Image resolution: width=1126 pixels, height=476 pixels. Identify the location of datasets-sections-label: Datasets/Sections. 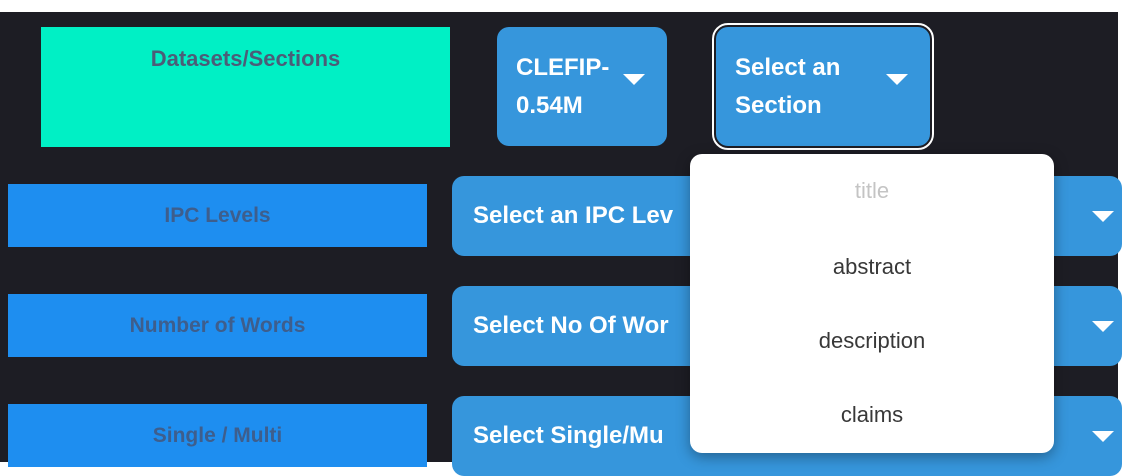
(245, 58).